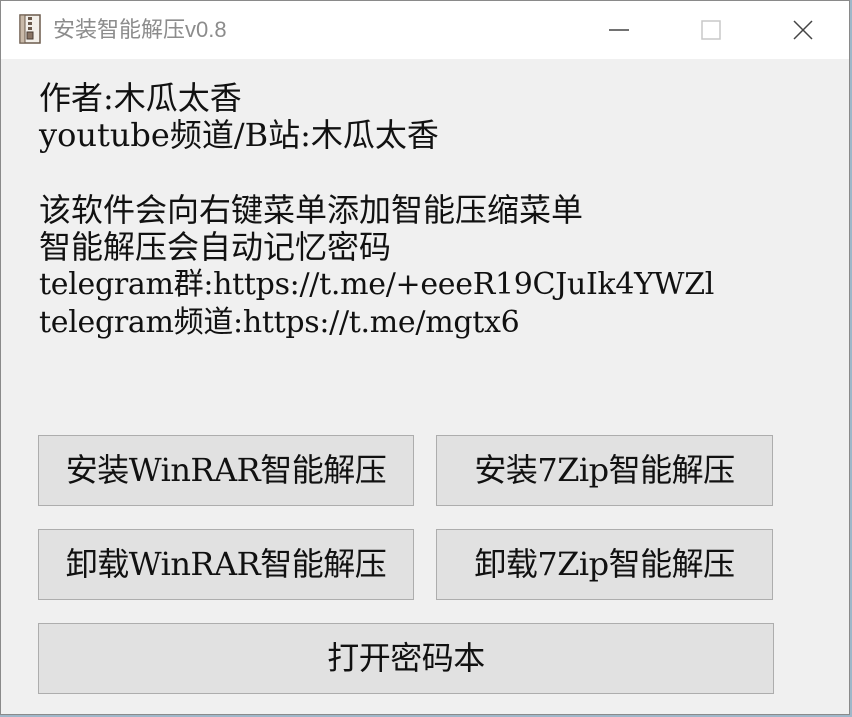 This screenshot has width=852, height=717. I want to click on minimize-icon, so click(619, 30).